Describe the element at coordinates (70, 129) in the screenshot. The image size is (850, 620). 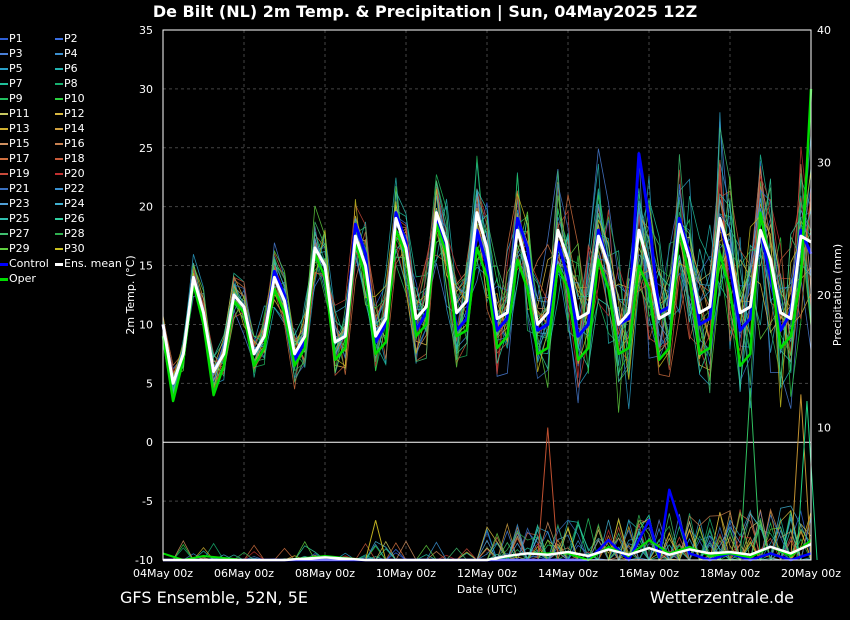
I see `legend-item-p14: P14` at that location.